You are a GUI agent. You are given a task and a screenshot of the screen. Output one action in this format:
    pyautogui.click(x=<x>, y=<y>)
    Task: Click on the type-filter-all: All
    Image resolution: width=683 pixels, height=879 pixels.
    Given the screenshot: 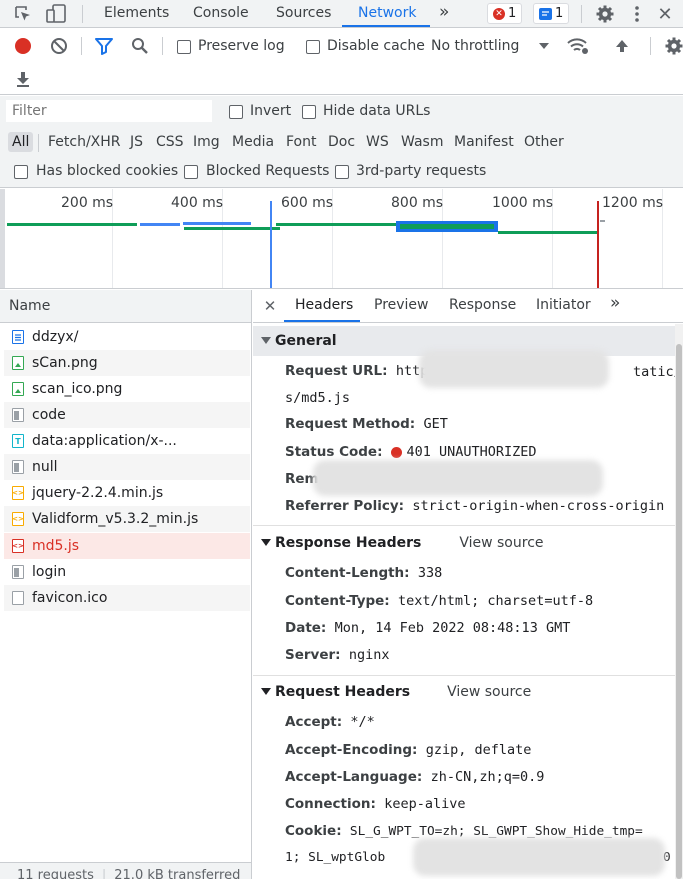 What is the action you would take?
    pyautogui.click(x=21, y=142)
    